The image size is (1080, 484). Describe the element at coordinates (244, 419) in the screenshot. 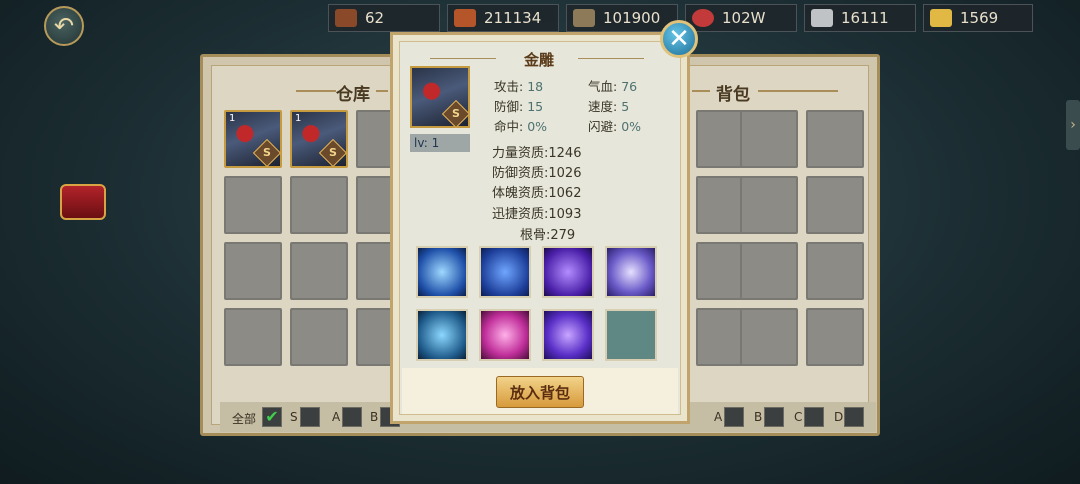

I see `filter-label-all: 全部` at that location.